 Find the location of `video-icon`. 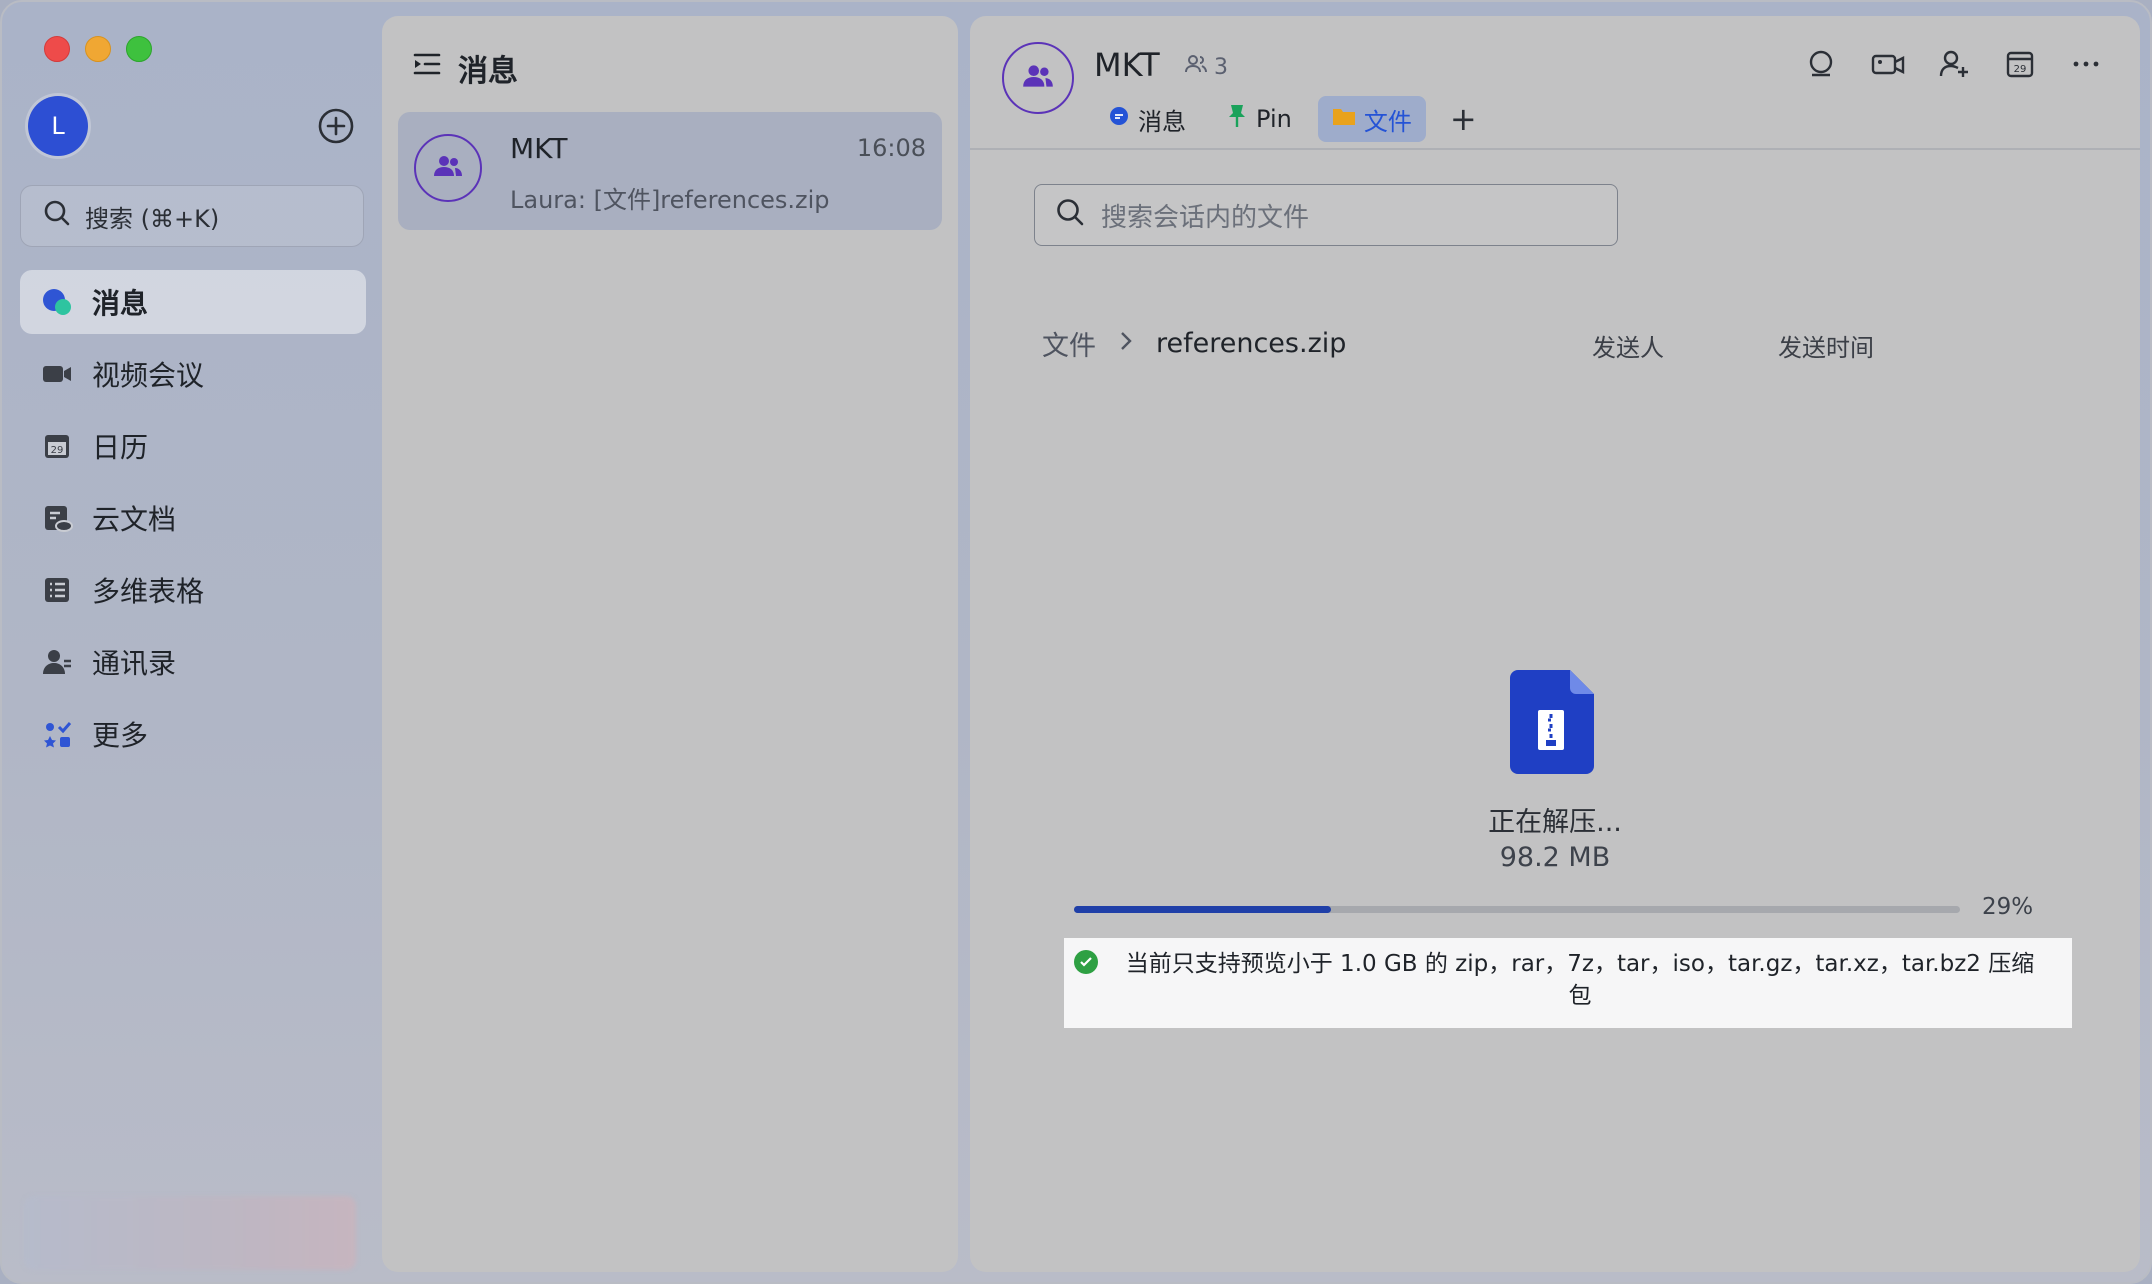

video-icon is located at coordinates (57, 374).